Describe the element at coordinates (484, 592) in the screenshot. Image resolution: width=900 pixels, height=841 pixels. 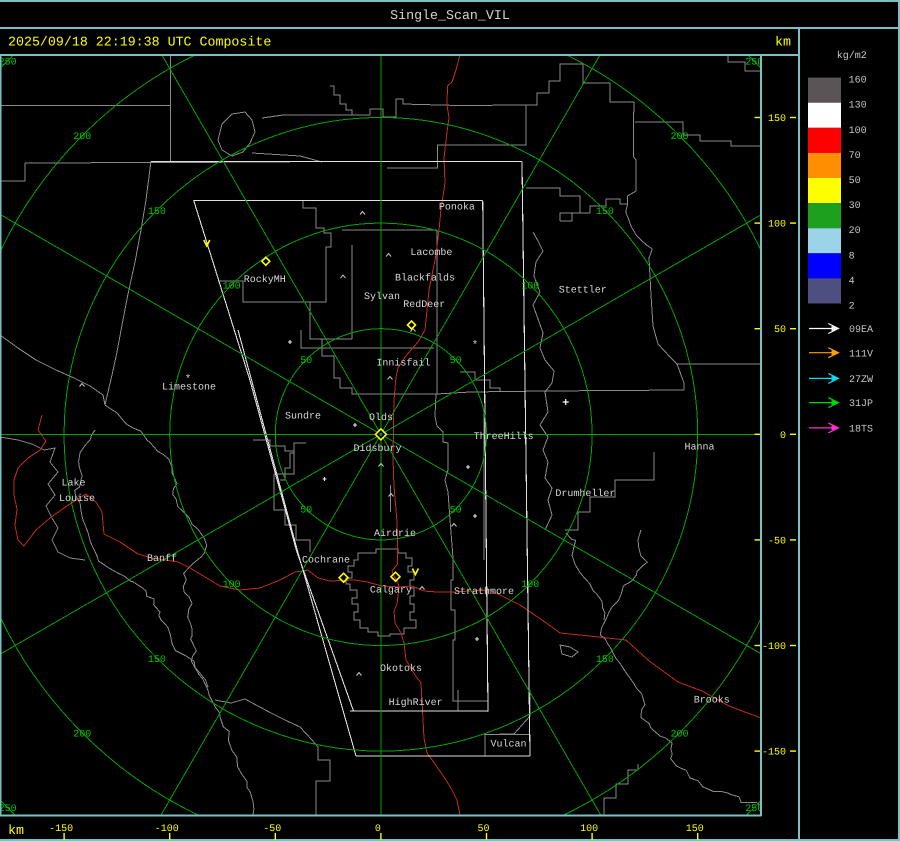
I see `svg-text: Strathmore` at that location.